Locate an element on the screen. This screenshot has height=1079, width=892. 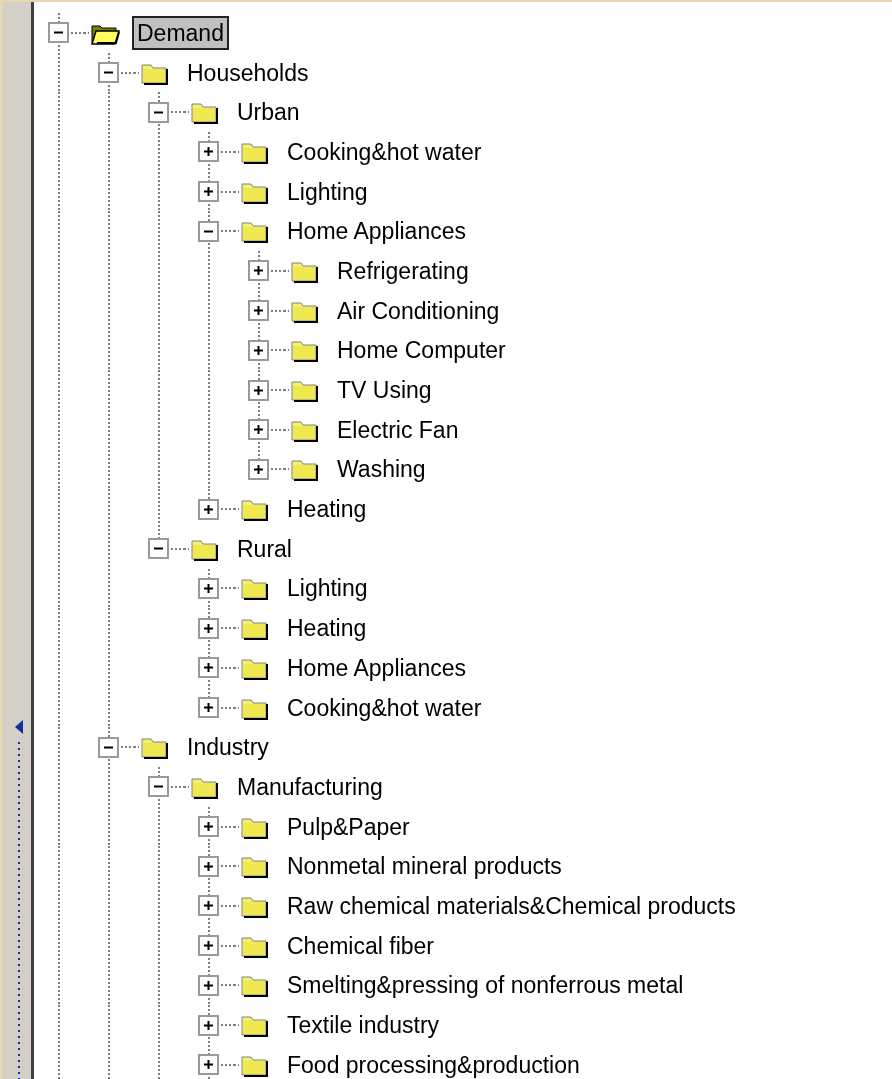
tree-item: Textile industry is located at coordinates (363, 1025).